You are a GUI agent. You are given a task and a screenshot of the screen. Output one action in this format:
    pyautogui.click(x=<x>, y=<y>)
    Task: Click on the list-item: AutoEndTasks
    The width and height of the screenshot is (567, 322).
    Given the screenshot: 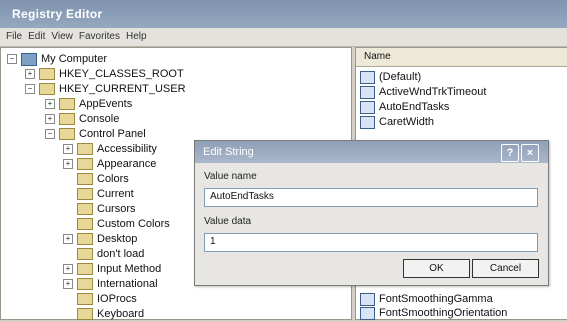 What is the action you would take?
    pyautogui.click(x=404, y=107)
    